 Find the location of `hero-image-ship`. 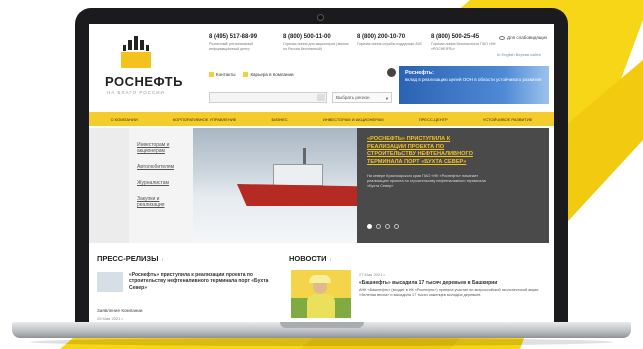

hero-image-ship is located at coordinates (275, 185).